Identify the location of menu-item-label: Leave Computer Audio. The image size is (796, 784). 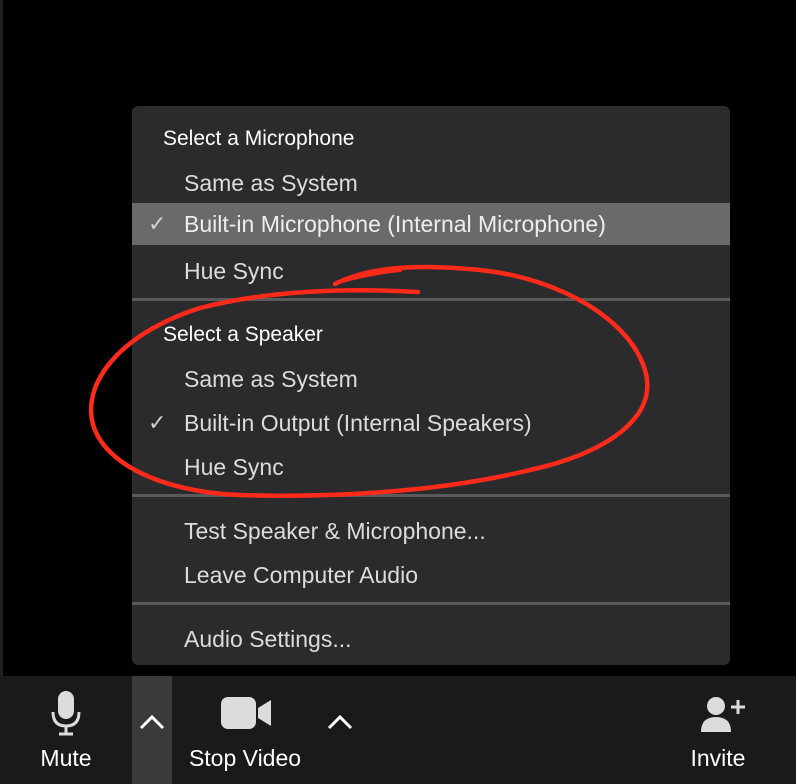
(301, 575).